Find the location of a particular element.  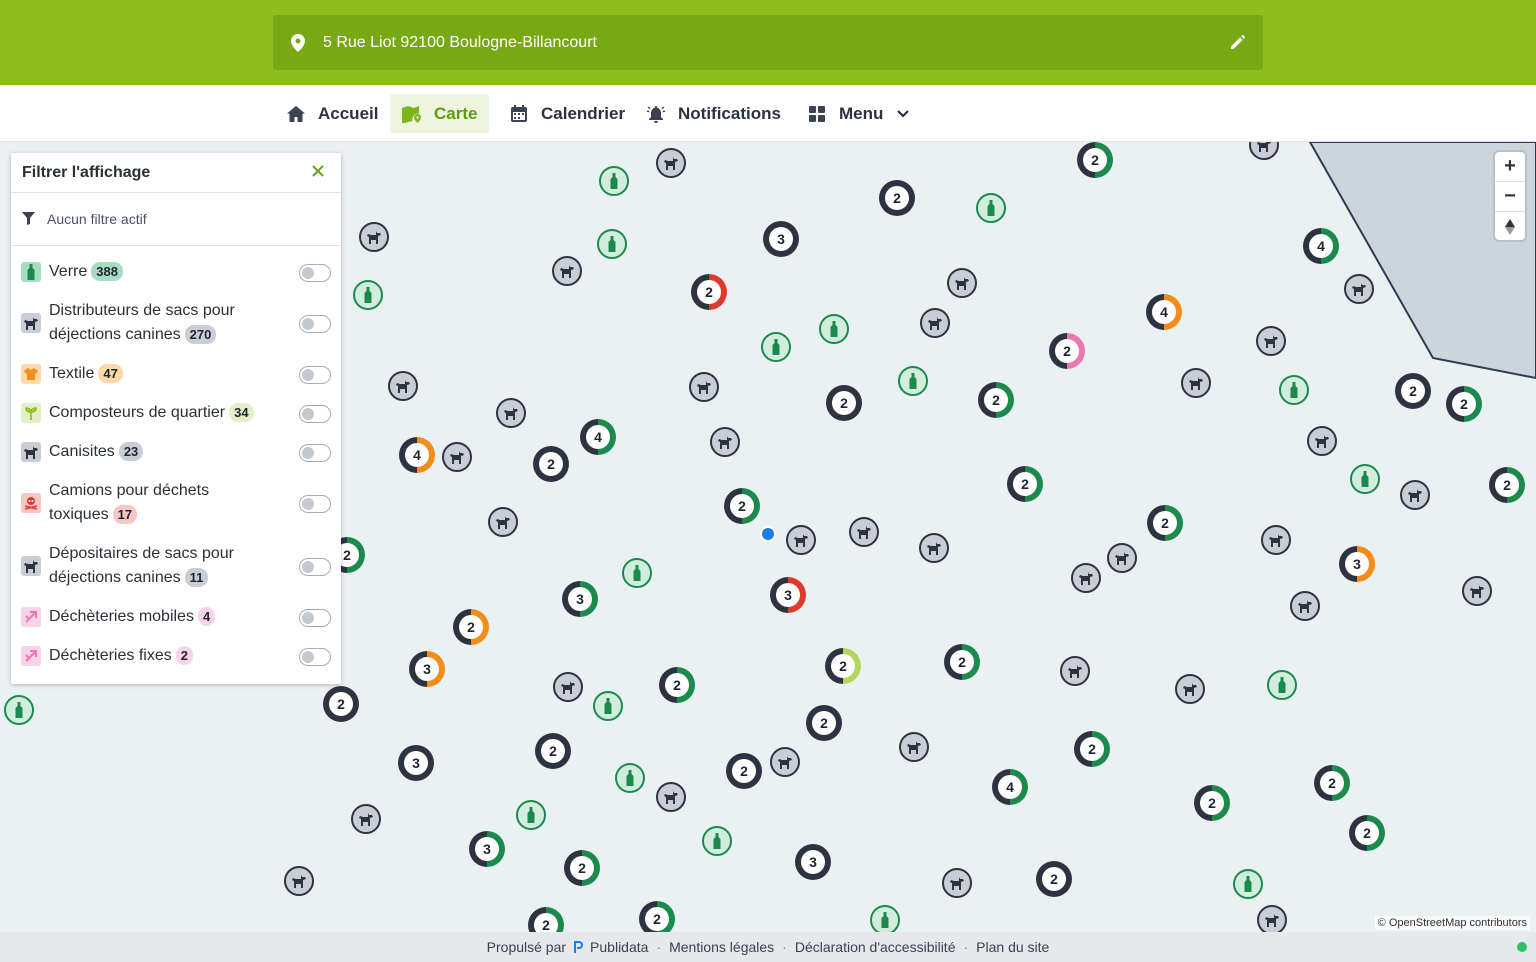

compass-button is located at coordinates (1510, 226).